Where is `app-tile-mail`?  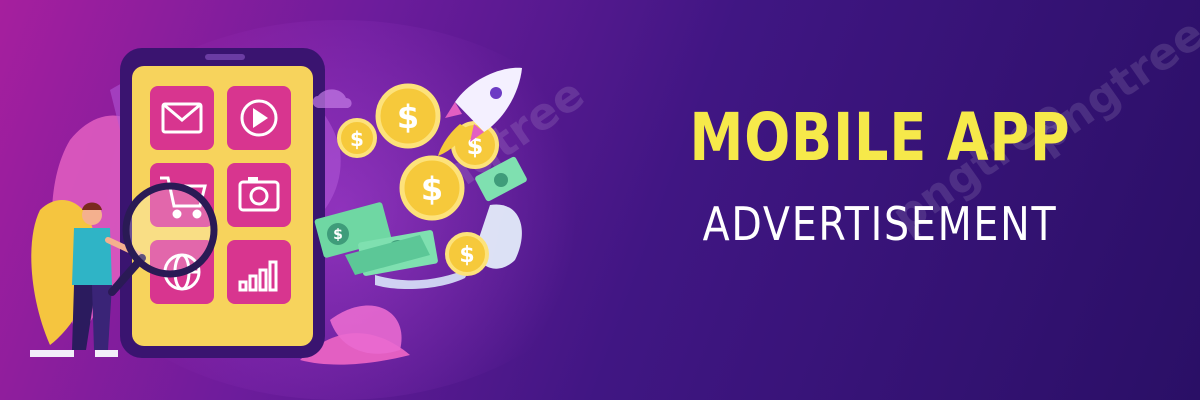 app-tile-mail is located at coordinates (182, 118).